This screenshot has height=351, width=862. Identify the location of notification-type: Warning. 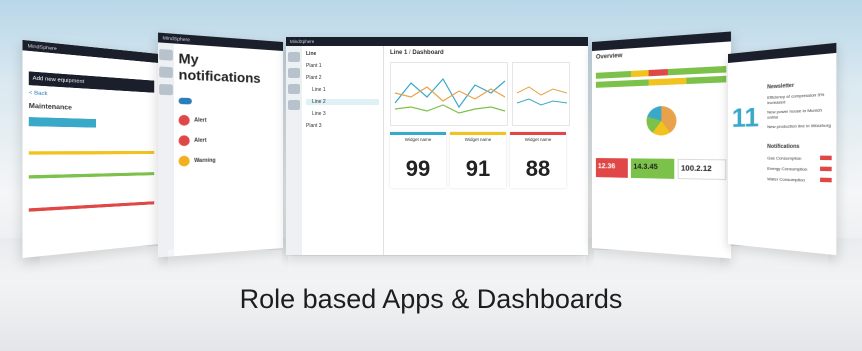
(205, 161).